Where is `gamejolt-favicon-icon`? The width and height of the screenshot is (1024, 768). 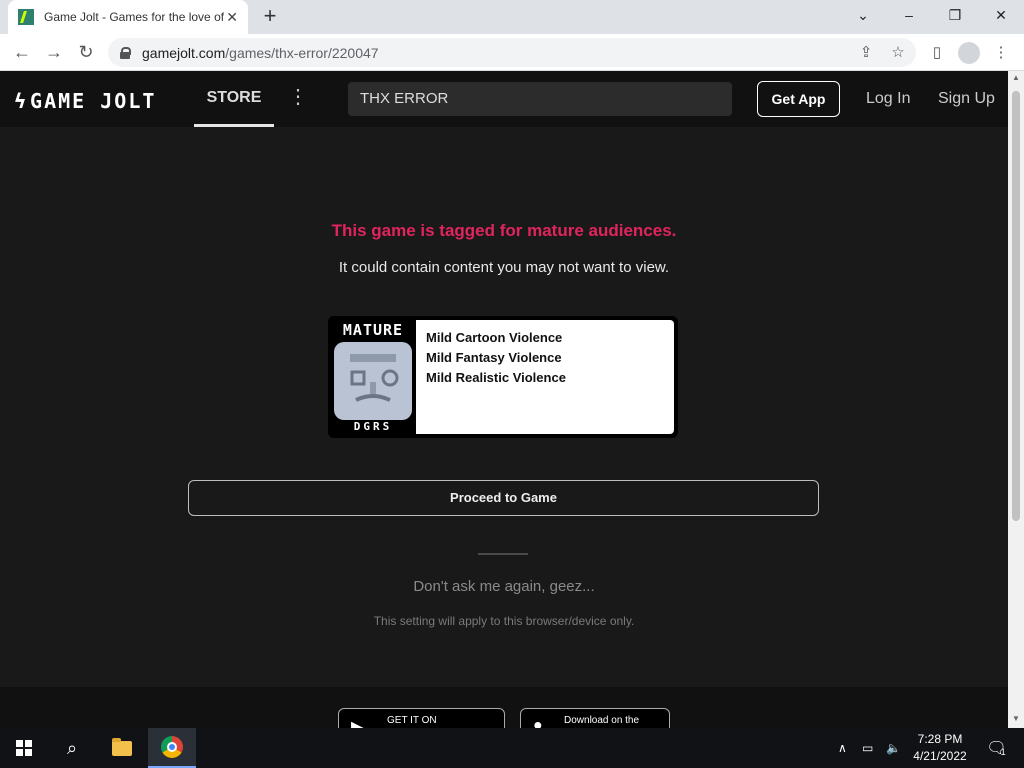 gamejolt-favicon-icon is located at coordinates (26, 17).